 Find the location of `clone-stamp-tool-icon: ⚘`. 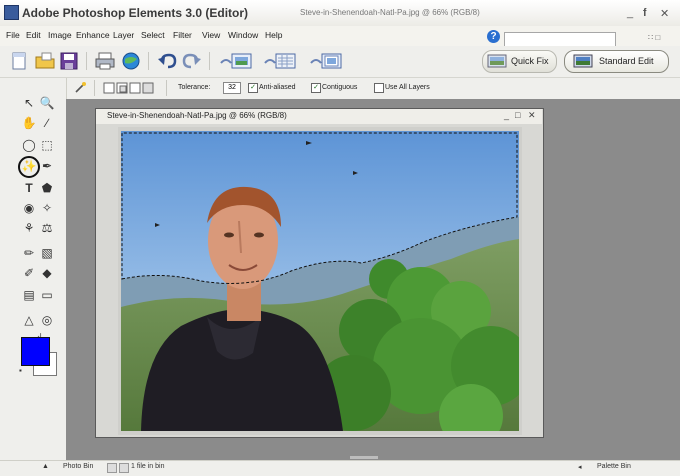

clone-stamp-tool-icon: ⚘ is located at coordinates (29, 228).